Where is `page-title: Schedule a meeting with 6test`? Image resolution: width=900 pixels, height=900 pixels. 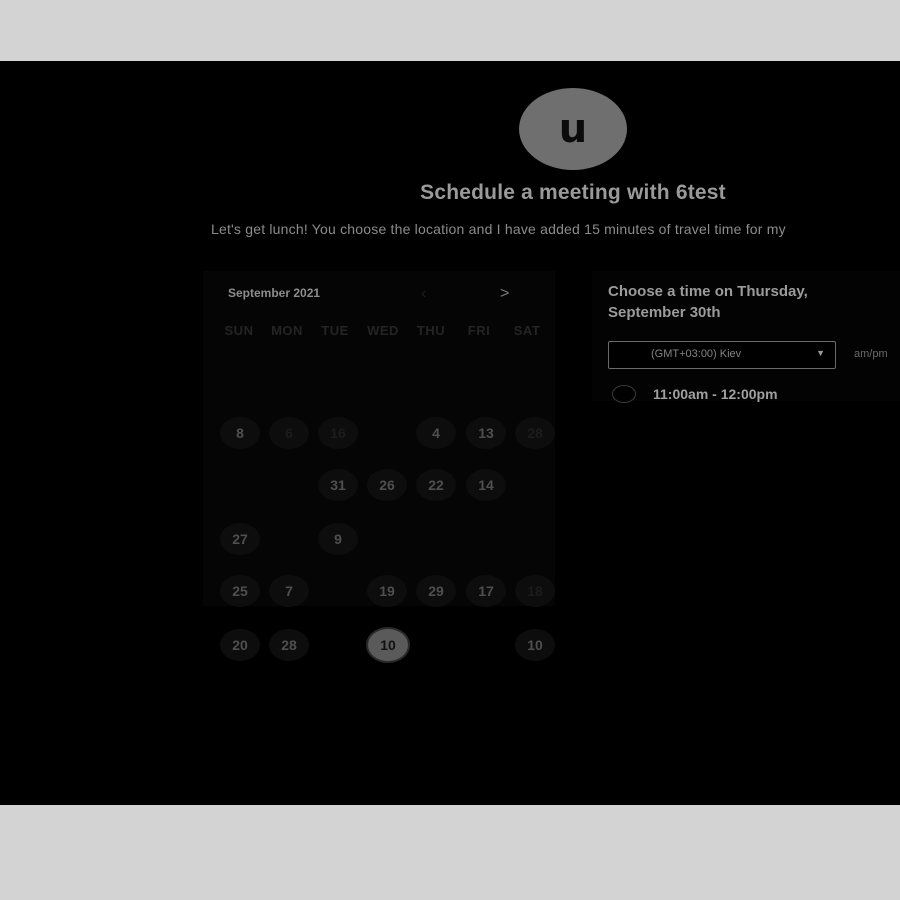 page-title: Schedule a meeting with 6test is located at coordinates (573, 192).